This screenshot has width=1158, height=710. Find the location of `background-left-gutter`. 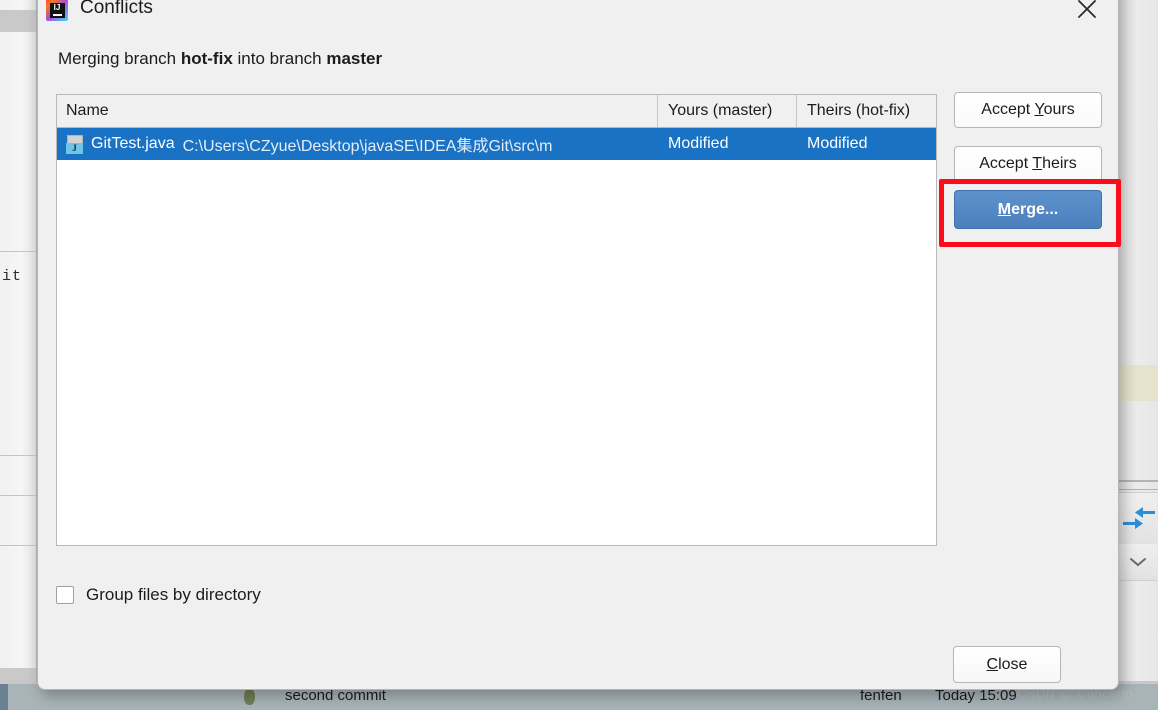

background-left-gutter is located at coordinates (18, 355).